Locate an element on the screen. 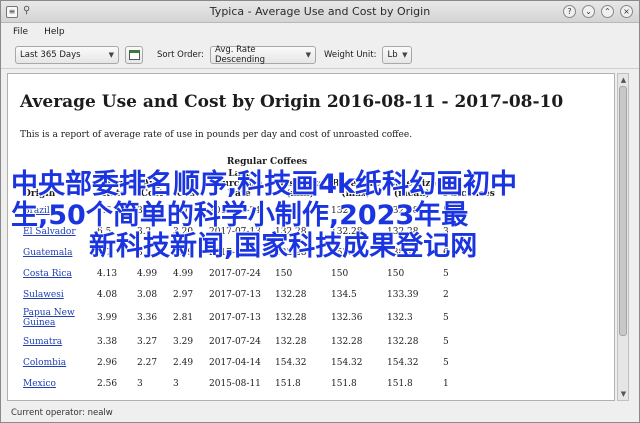 Image resolution: width=640 pixels, height=423 pixels. date-range-select: Last 365 Days ▼ is located at coordinates (67, 54).